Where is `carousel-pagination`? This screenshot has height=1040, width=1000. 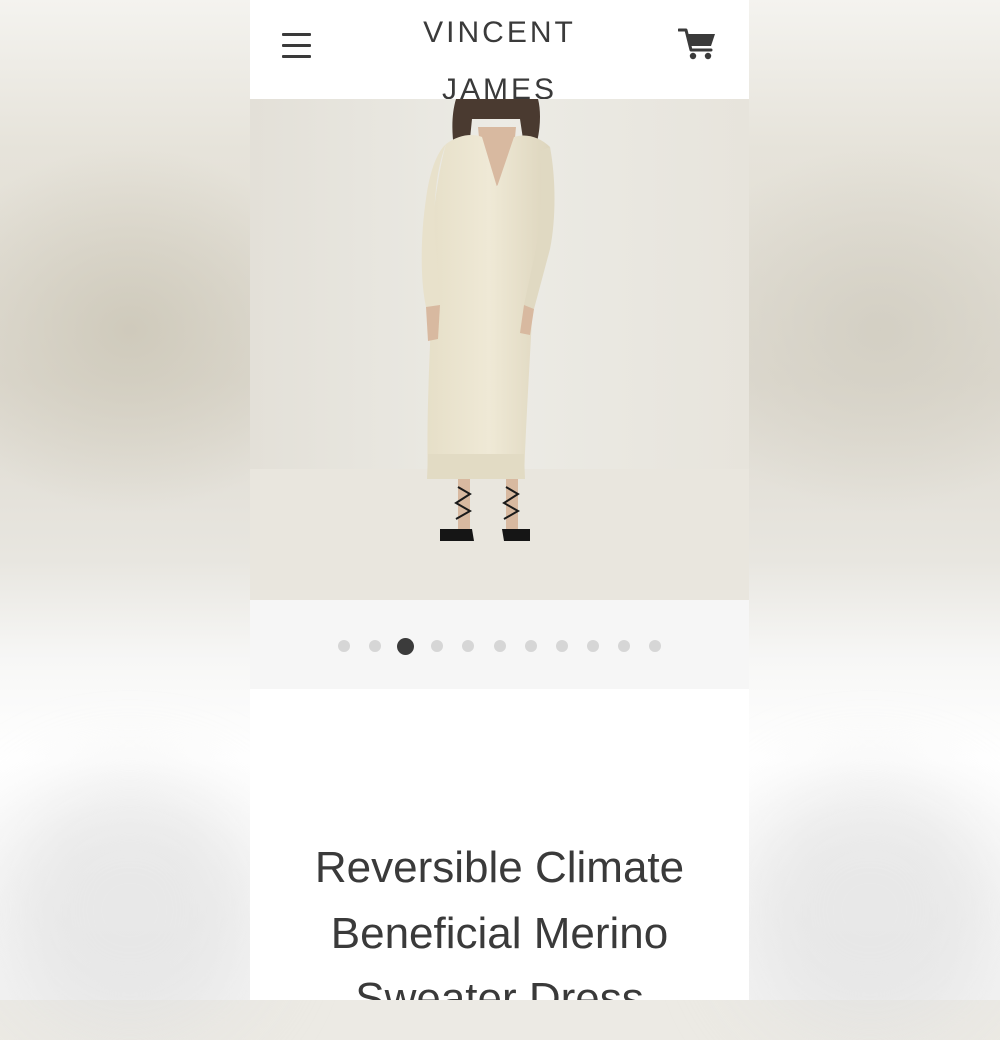
carousel-pagination is located at coordinates (499, 644).